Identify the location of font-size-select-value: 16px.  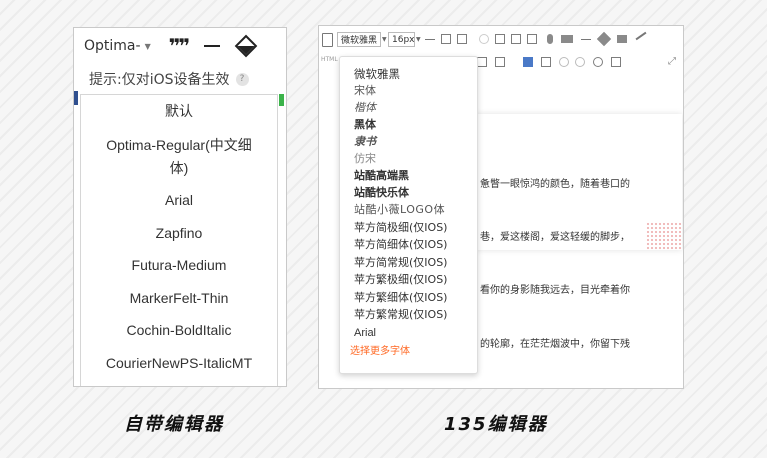
(403, 39).